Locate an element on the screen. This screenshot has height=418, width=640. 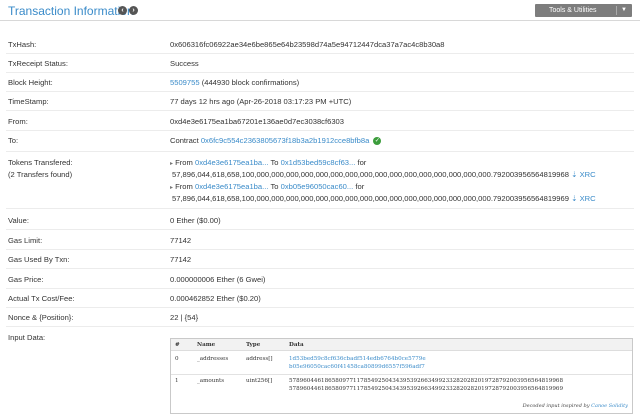
to-label: To: is located at coordinates (13, 140).